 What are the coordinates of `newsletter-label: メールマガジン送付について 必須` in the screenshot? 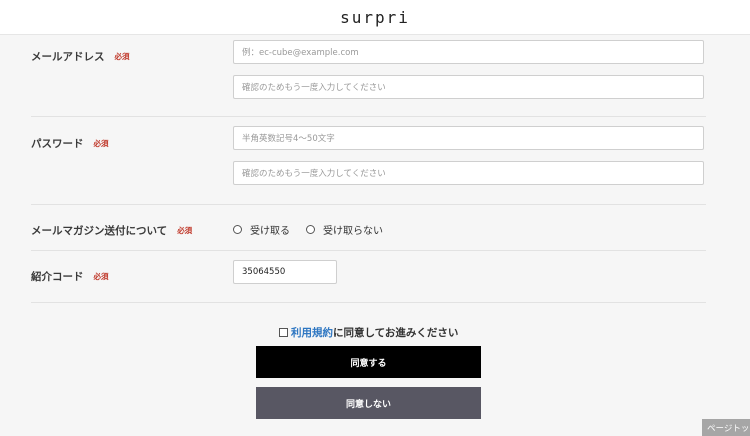 It's located at (111, 230).